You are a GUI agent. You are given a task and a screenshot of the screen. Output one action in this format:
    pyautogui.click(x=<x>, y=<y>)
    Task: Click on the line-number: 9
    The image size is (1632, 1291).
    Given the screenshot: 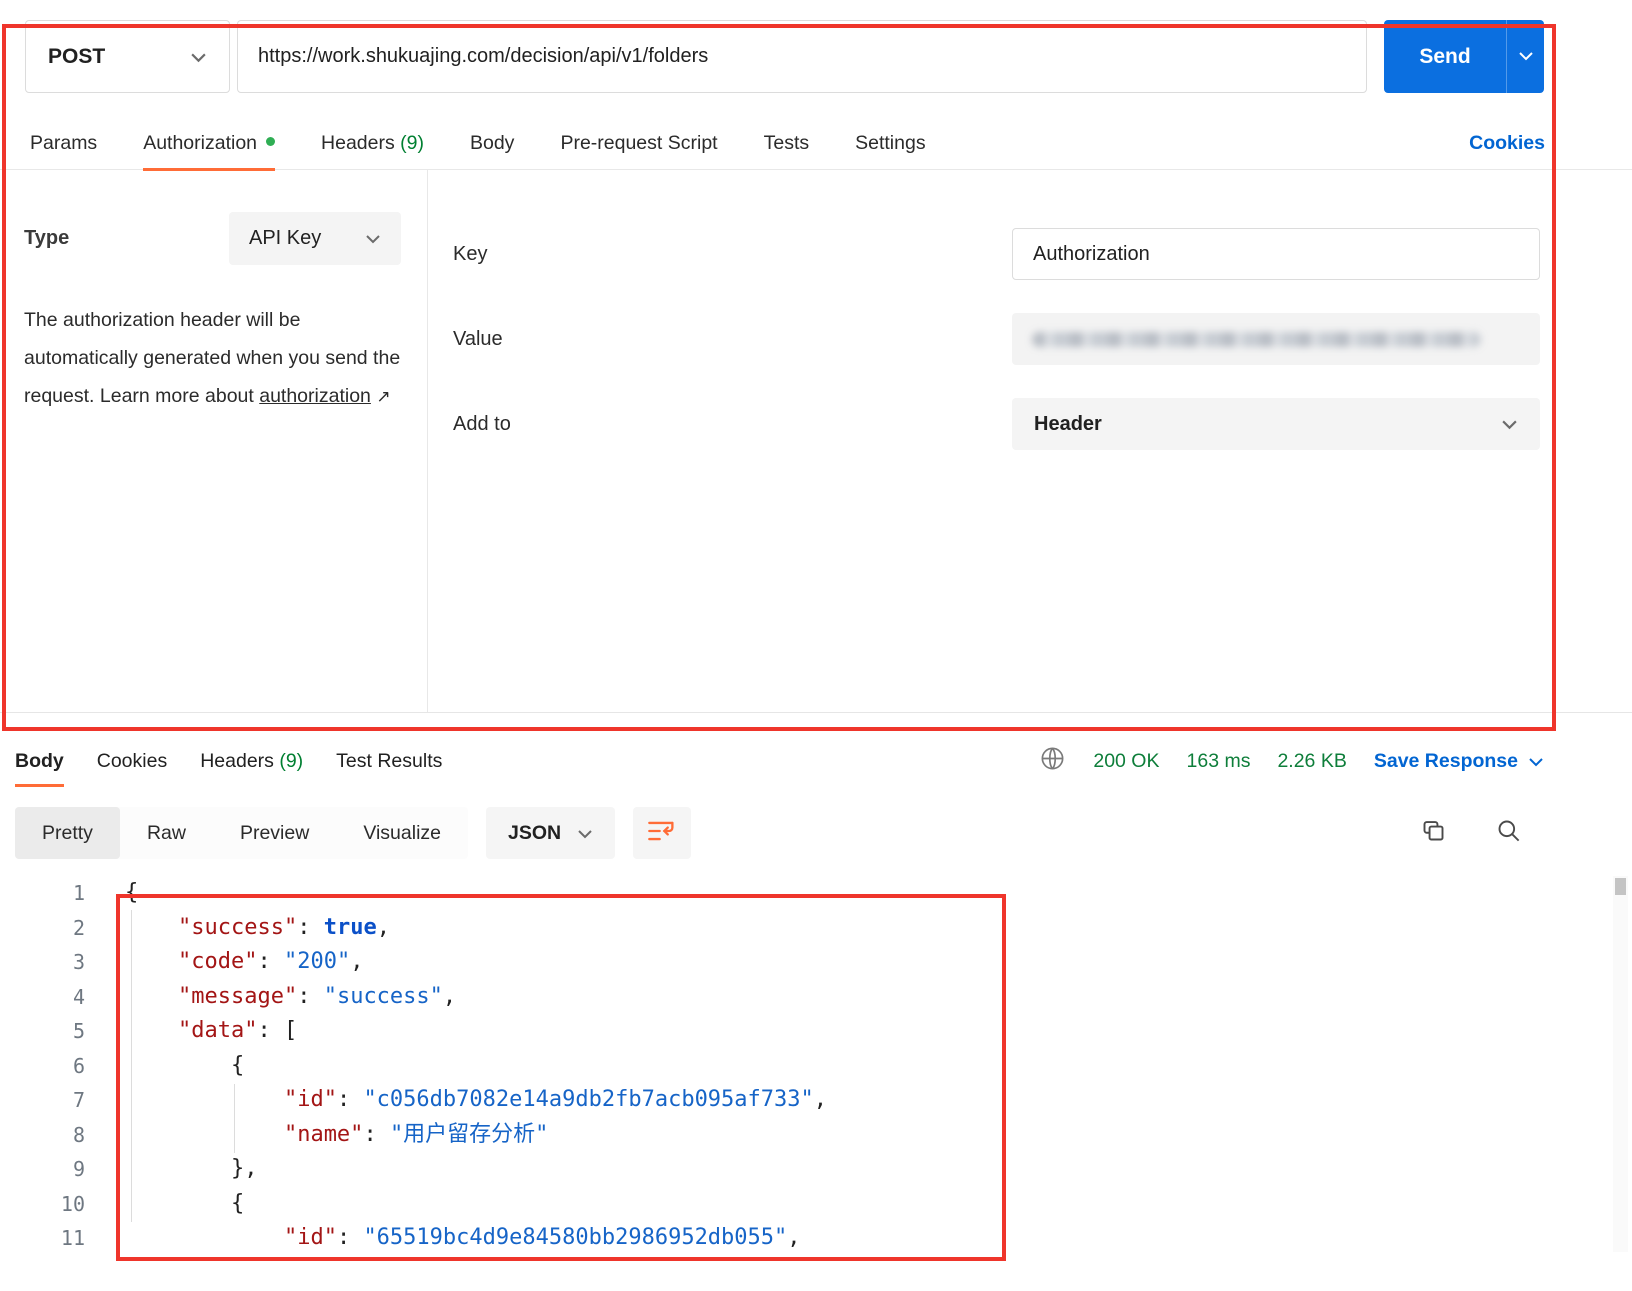 What is the action you would take?
    pyautogui.click(x=78, y=1169)
    